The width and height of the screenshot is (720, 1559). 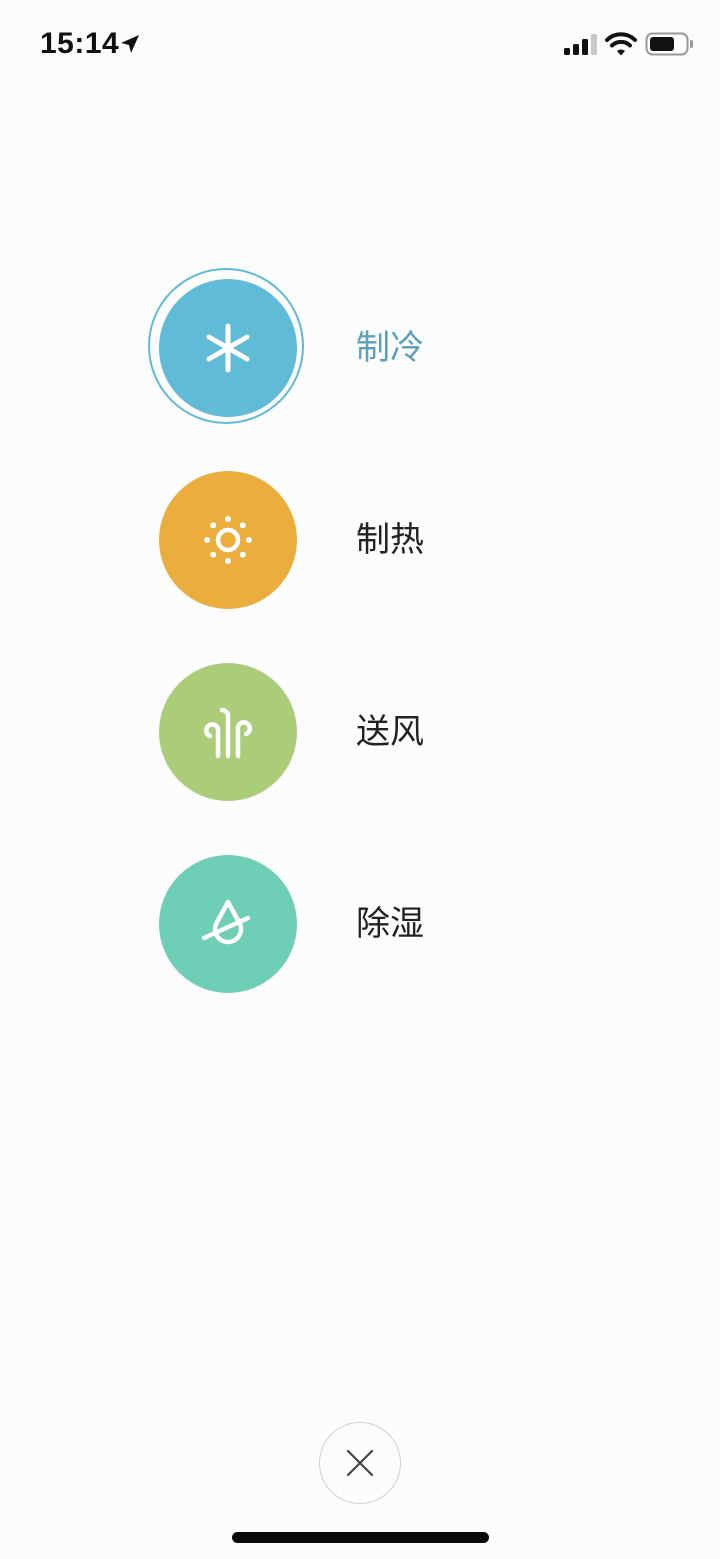 I want to click on mode-option-heat: 制热, so click(x=358, y=540).